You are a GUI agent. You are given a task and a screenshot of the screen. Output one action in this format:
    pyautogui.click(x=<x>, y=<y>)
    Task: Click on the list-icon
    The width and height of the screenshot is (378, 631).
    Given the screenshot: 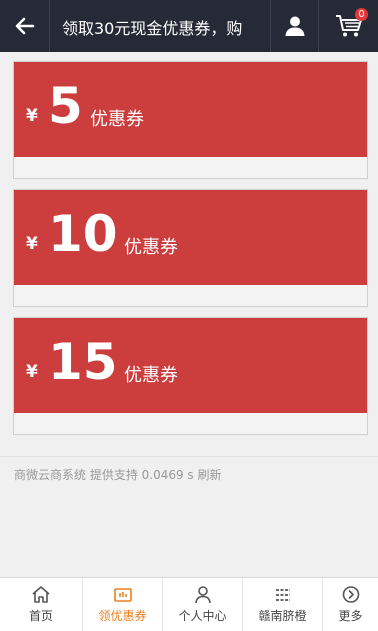 What is the action you would take?
    pyautogui.click(x=282, y=594)
    